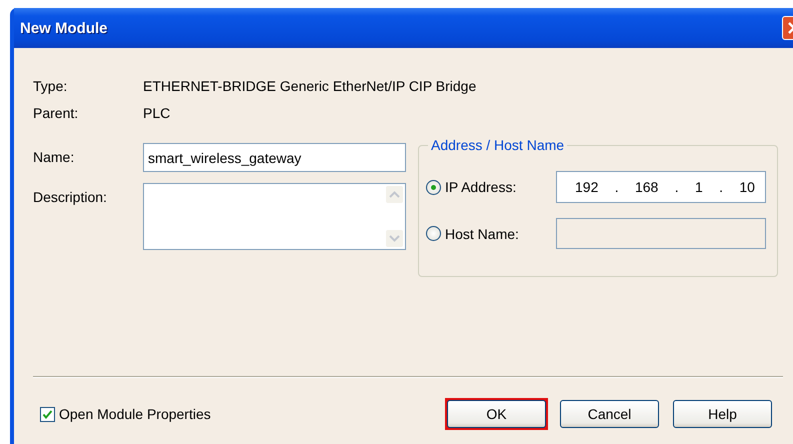 Image resolution: width=793 pixels, height=444 pixels. I want to click on name-field: smart_wireless_gateway, so click(274, 157).